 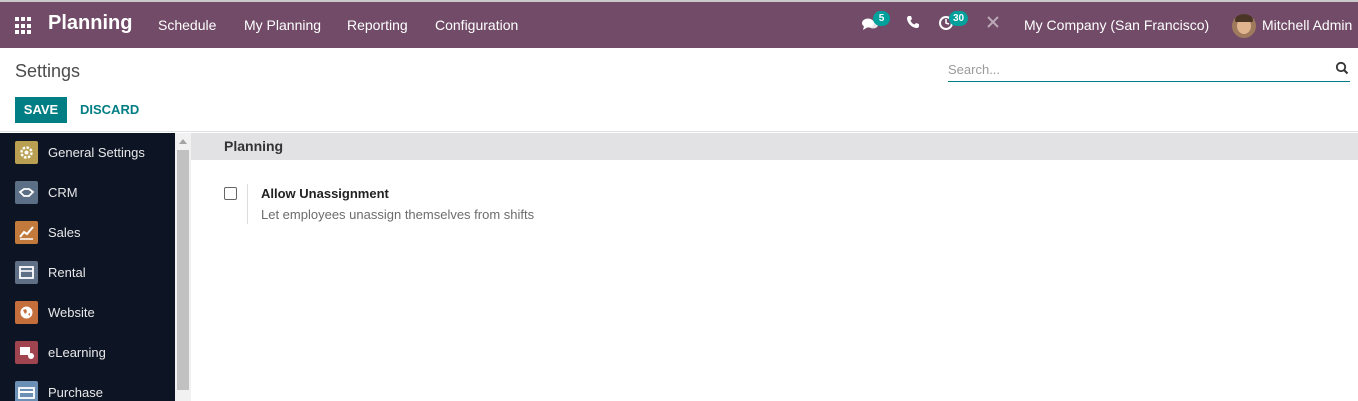 I want to click on sidebar-item-general-settings: General Settings, so click(x=87, y=153).